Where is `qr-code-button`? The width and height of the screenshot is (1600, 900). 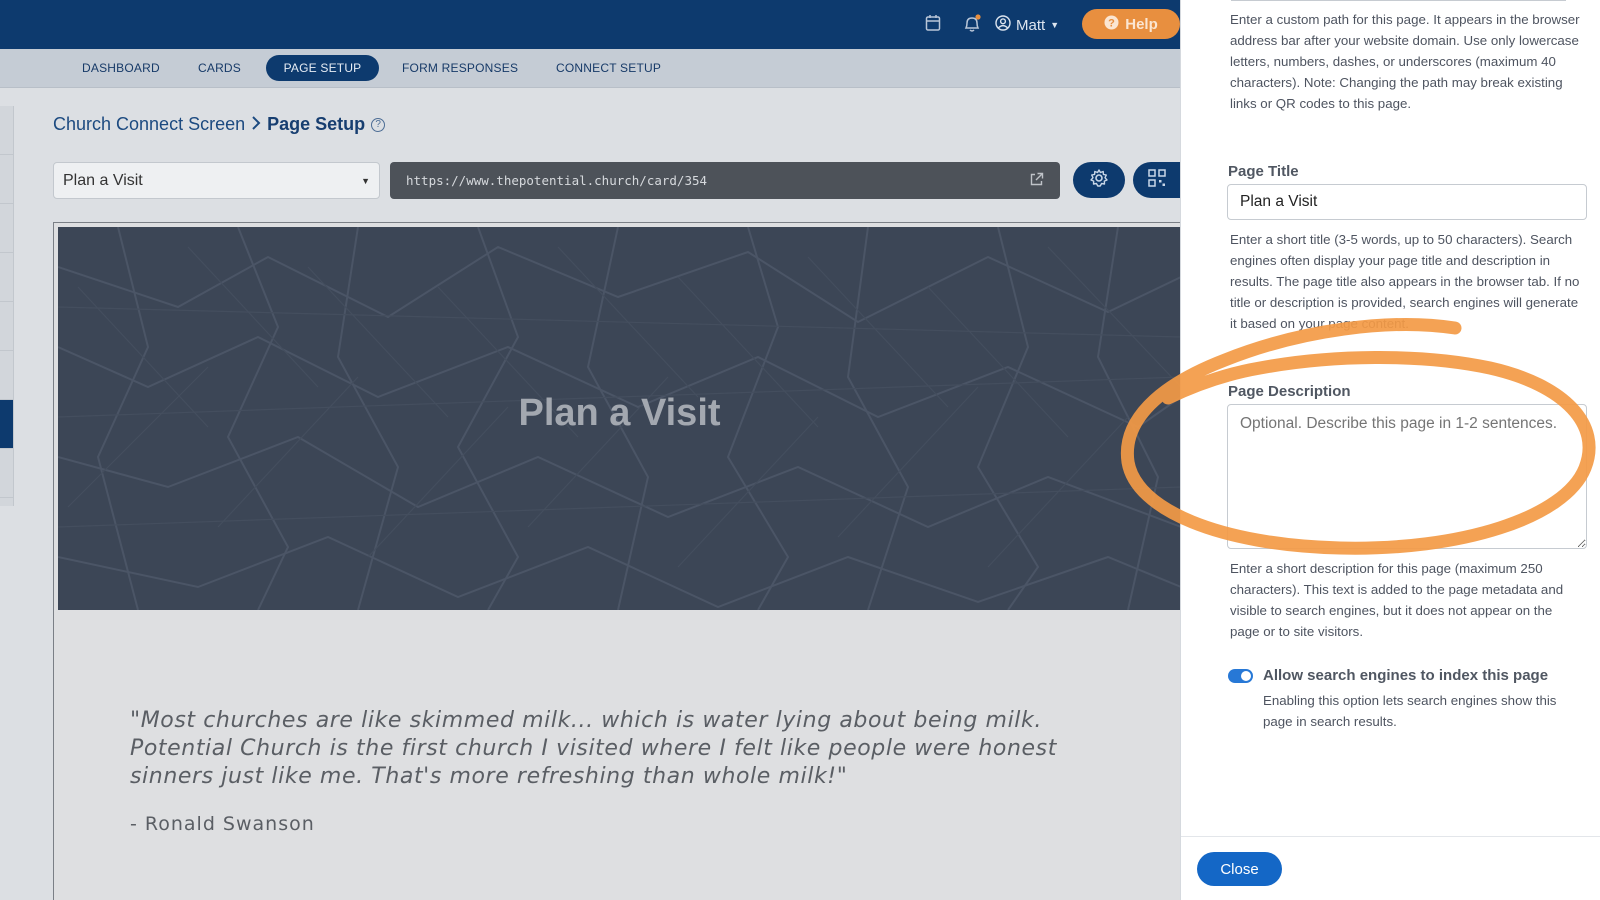 qr-code-button is located at coordinates (1156, 180).